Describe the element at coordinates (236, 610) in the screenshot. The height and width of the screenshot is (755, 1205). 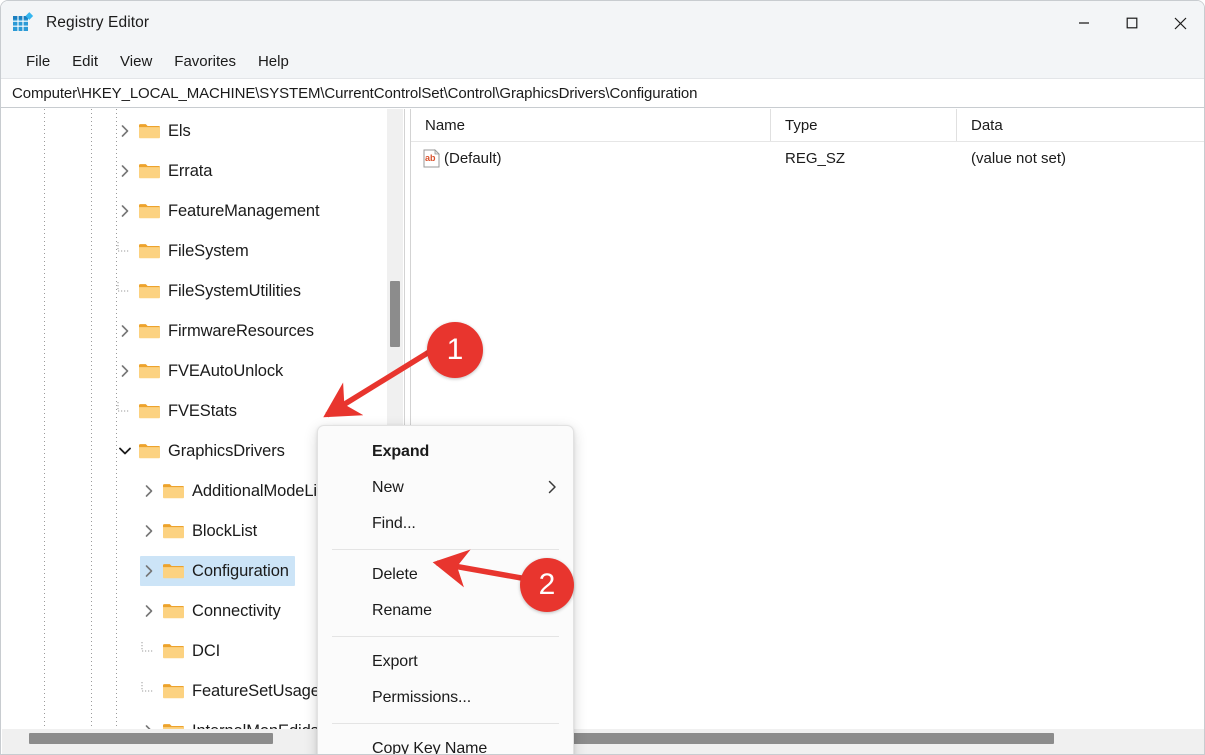
I see `tree-item-label: Connectivity` at that location.